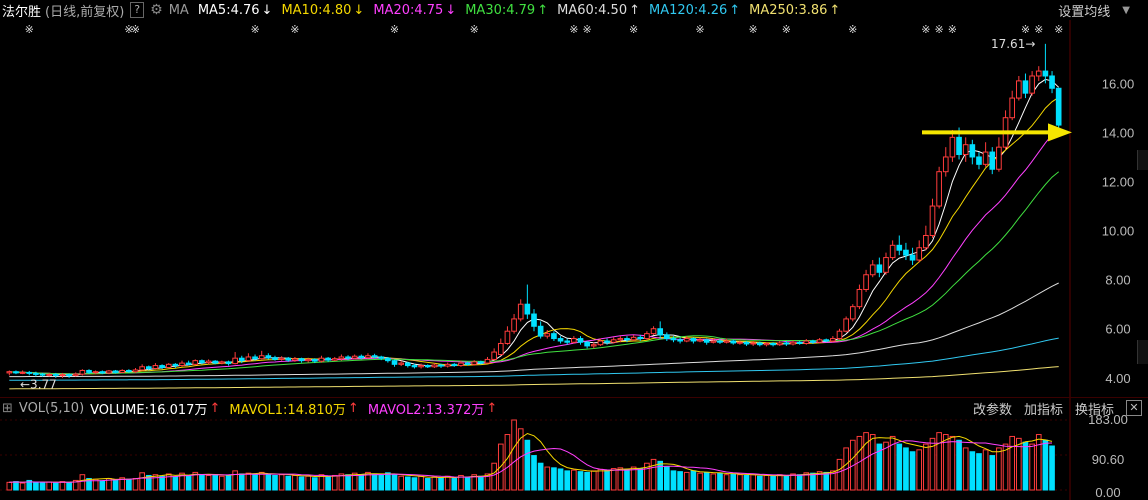 This screenshot has height=500, width=1148. What do you see at coordinates (1118, 132) in the screenshot?
I see `price-tick-label: 14.00` at bounding box center [1118, 132].